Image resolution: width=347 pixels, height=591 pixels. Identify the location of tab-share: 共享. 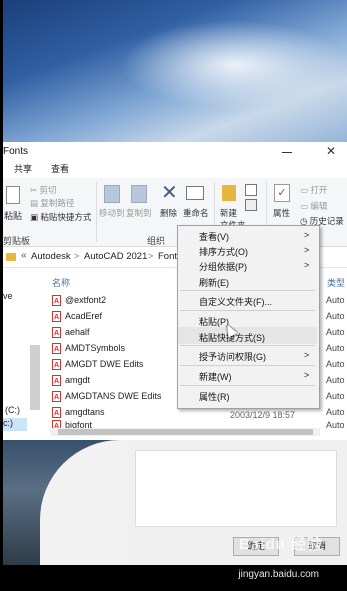
(23, 168).